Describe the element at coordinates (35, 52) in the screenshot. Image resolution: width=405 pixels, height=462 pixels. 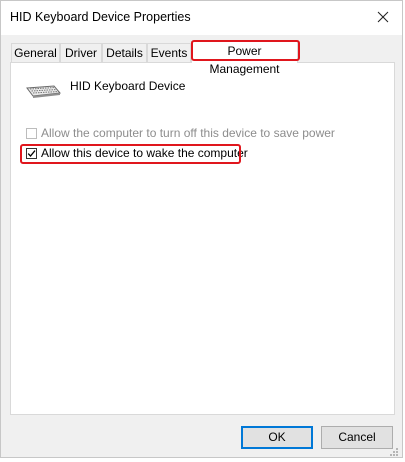
I see `tab-general: General` at that location.